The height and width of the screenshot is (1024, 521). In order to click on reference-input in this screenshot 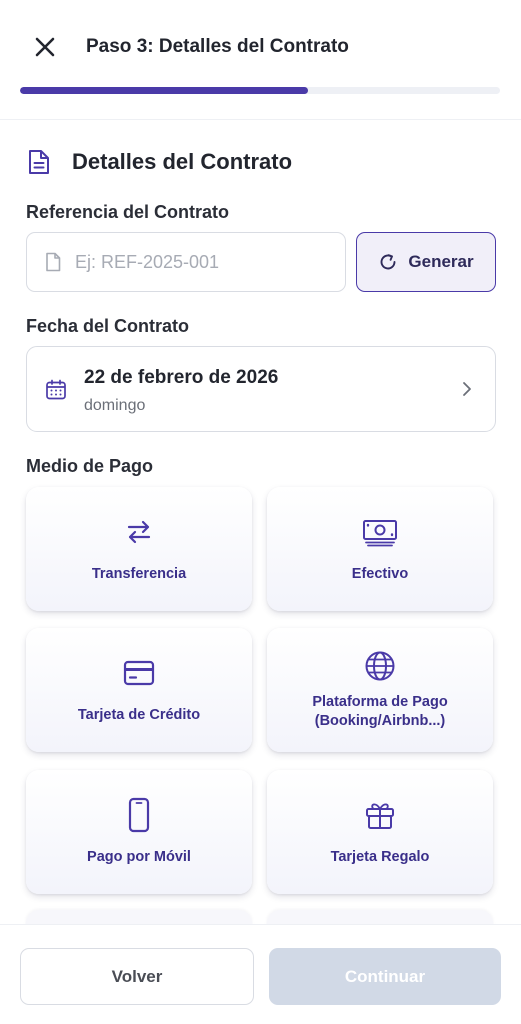, I will do `click(195, 262)`.